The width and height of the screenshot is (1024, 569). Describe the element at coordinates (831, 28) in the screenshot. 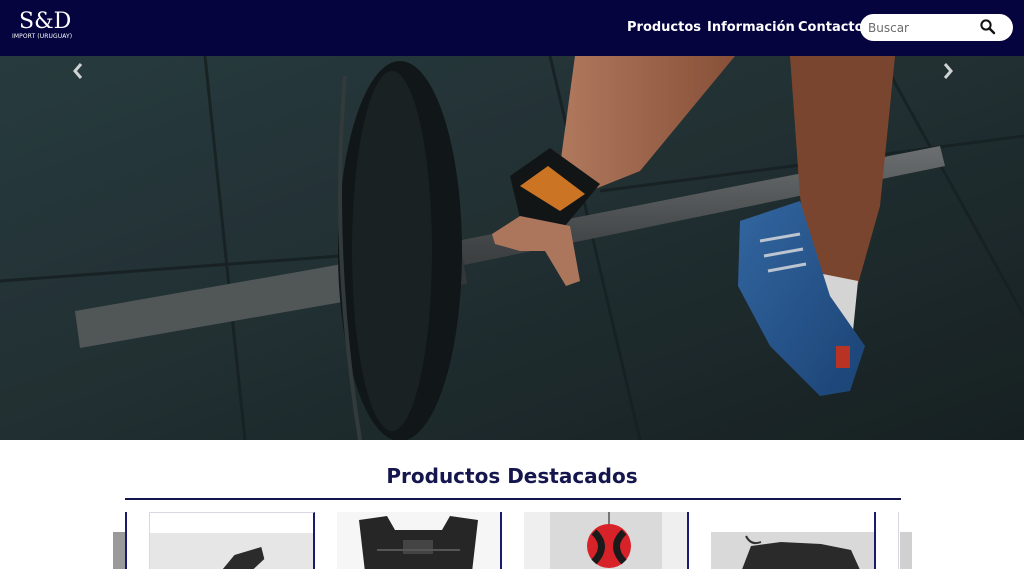

I see `nav-item-contacto: Contacto` at that location.